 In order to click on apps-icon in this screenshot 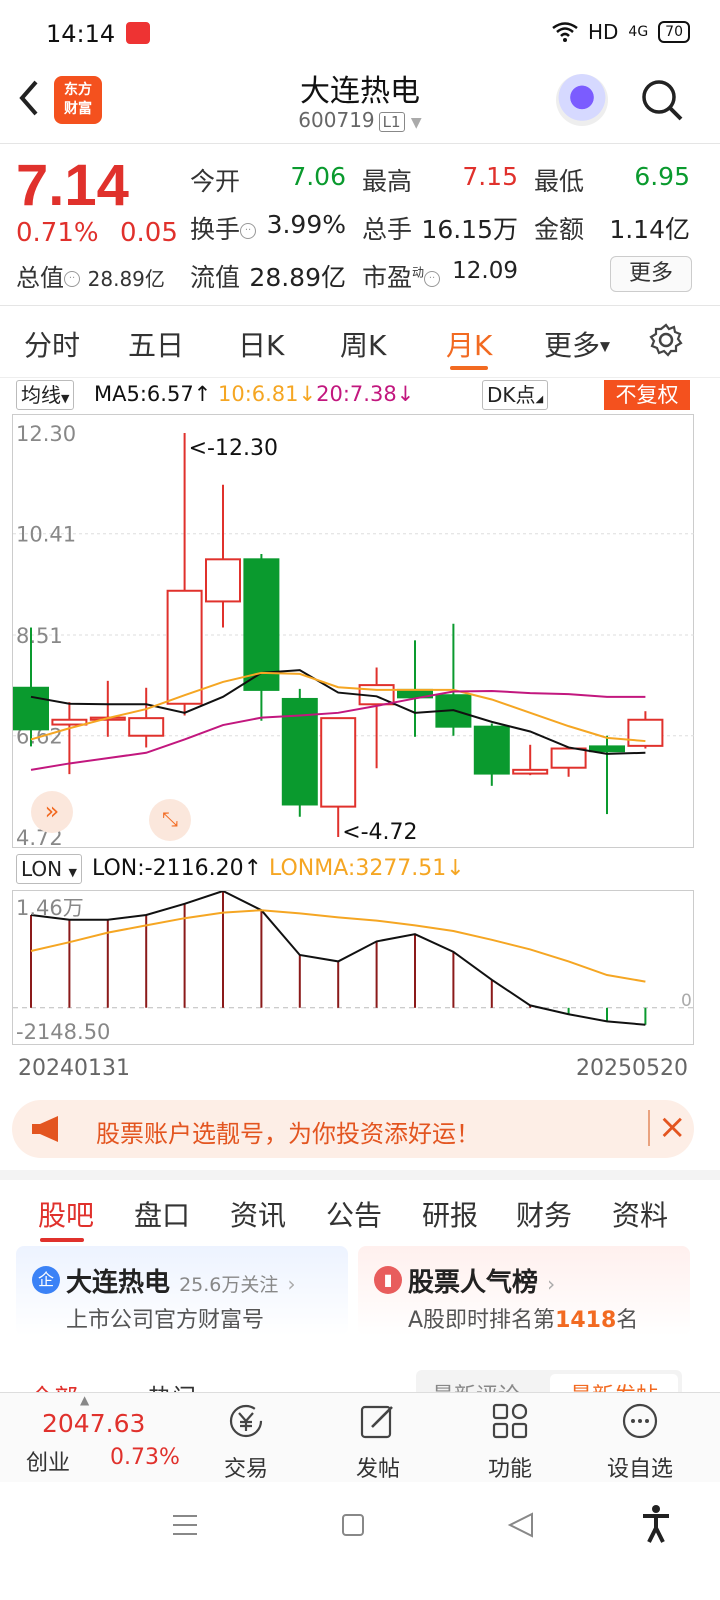, I will do `click(510, 1421)`.